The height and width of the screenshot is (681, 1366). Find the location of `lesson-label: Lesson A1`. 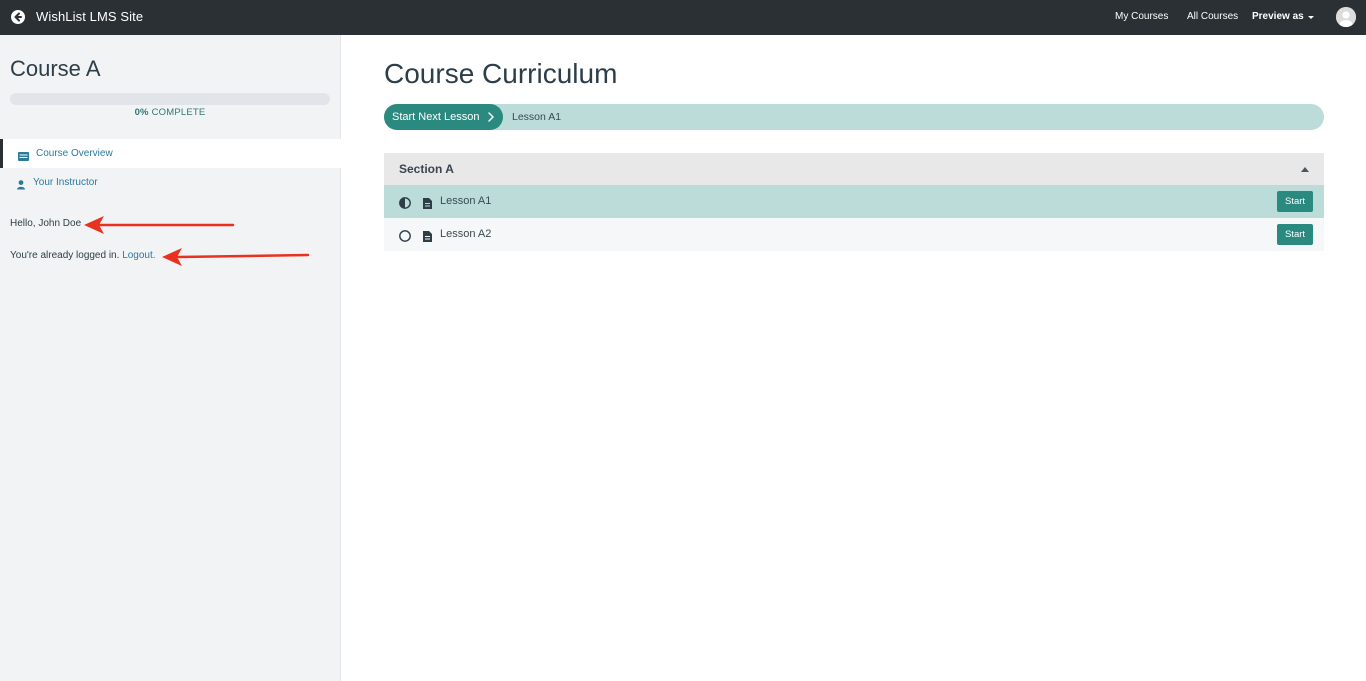

lesson-label: Lesson A1 is located at coordinates (466, 201).